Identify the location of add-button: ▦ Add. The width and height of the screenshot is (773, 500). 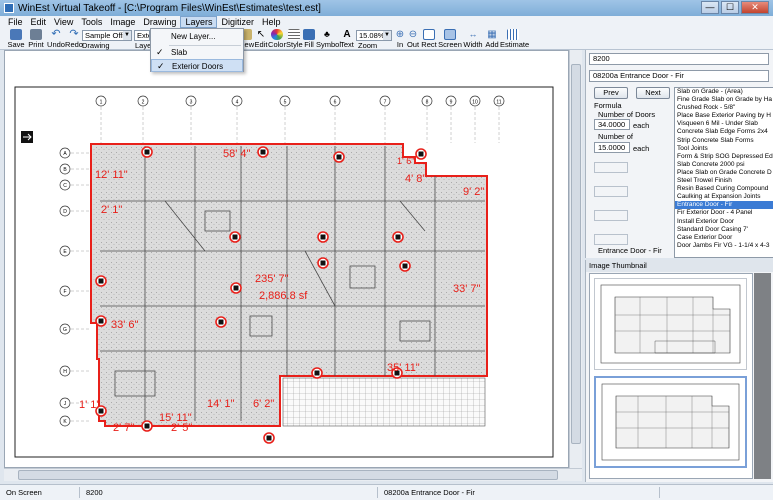
(492, 39).